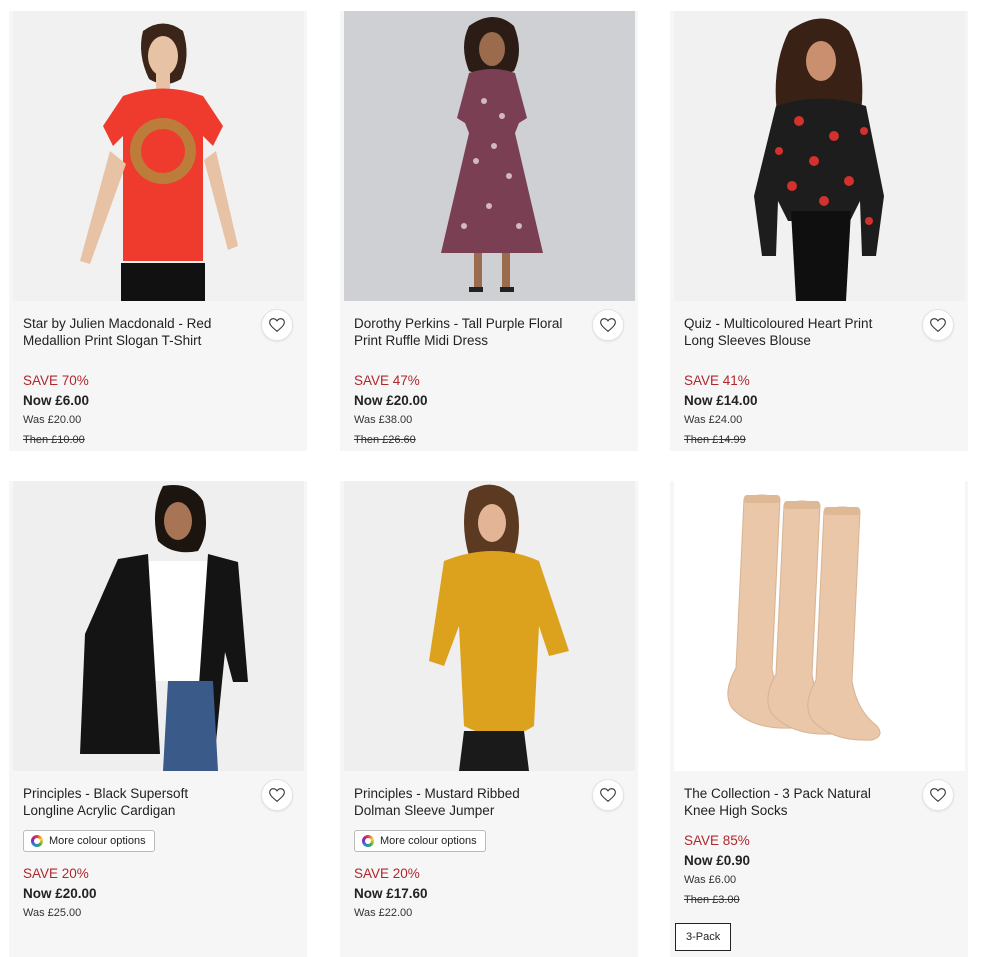 This screenshot has height=957, width=981. I want to click on was-price: Was £38.00, so click(383, 420).